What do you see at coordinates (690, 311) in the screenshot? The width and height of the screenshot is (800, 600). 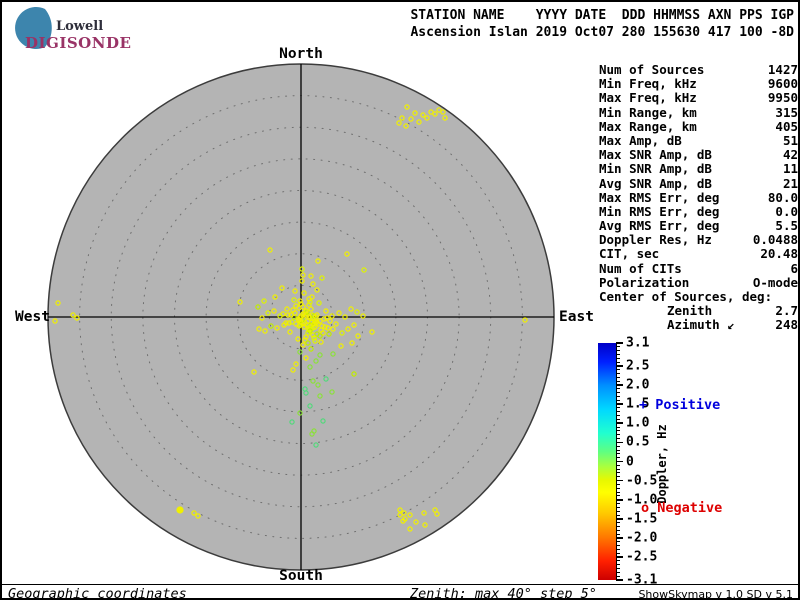 I see `stat-label: Zenith` at bounding box center [690, 311].